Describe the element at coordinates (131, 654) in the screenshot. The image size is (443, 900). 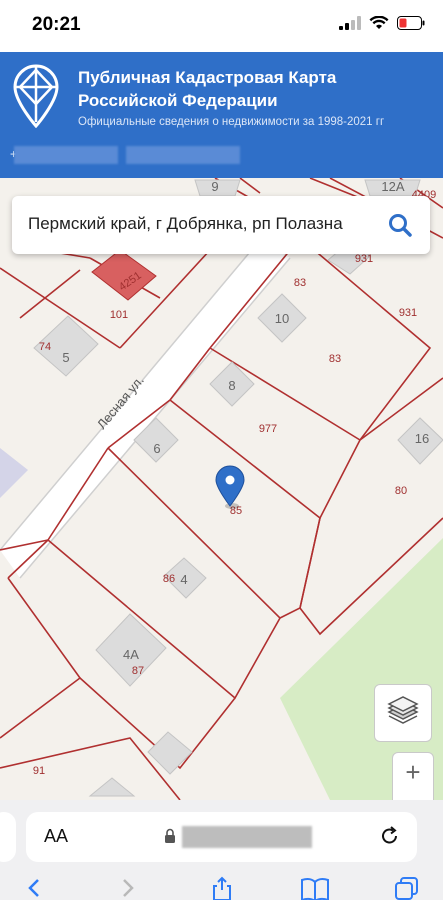
I see `building-number: 4А` at that location.